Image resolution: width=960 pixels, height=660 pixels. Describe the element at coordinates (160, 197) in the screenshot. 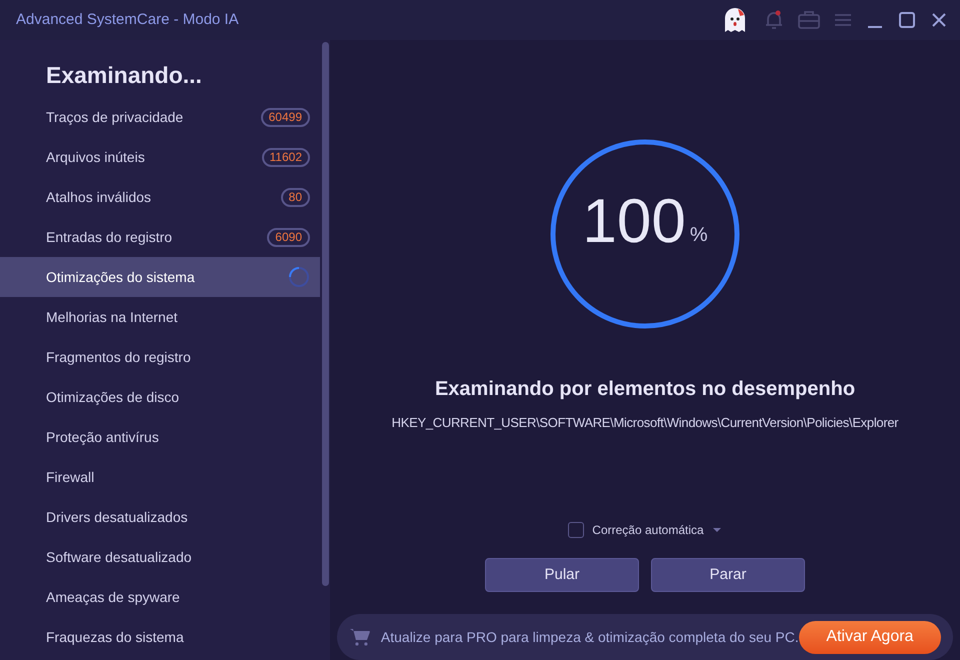

I see `sidebar-item: Atalhos inválidos 80` at that location.